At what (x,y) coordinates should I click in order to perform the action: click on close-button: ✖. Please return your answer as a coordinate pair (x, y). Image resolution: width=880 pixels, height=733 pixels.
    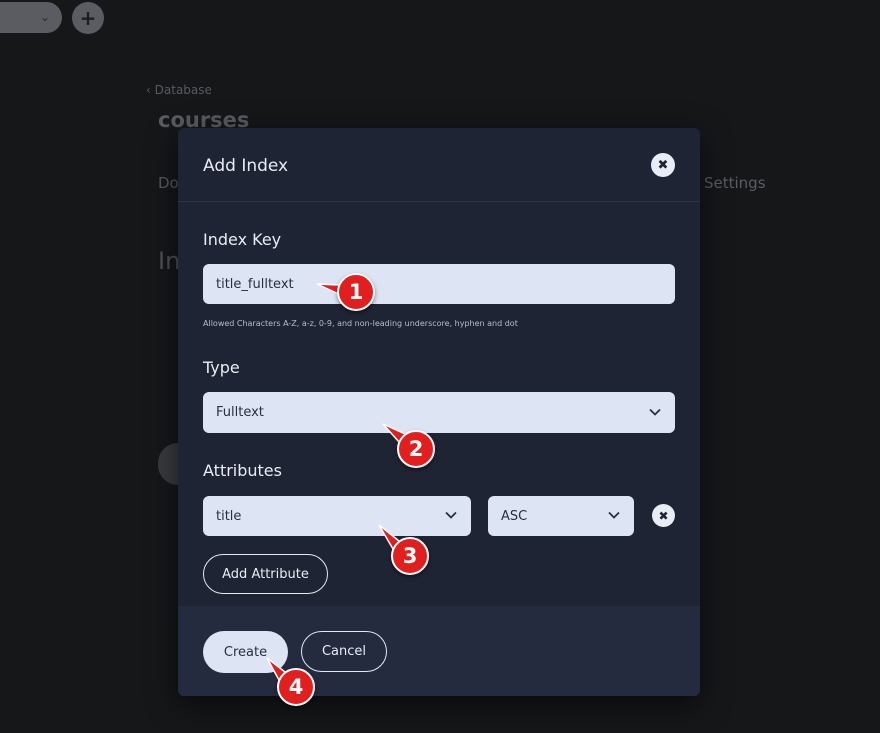
    Looking at the image, I should click on (663, 165).